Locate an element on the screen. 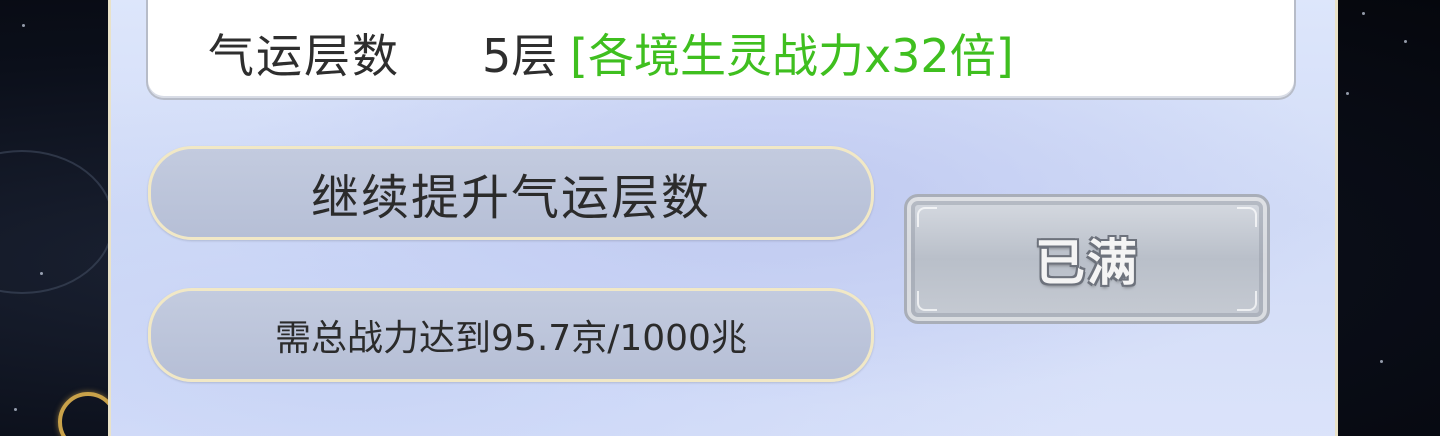 Image resolution: width=1440 pixels, height=436 pixels. requirement-box: 需总战力达到95.7京/1000兆 is located at coordinates (511, 335).